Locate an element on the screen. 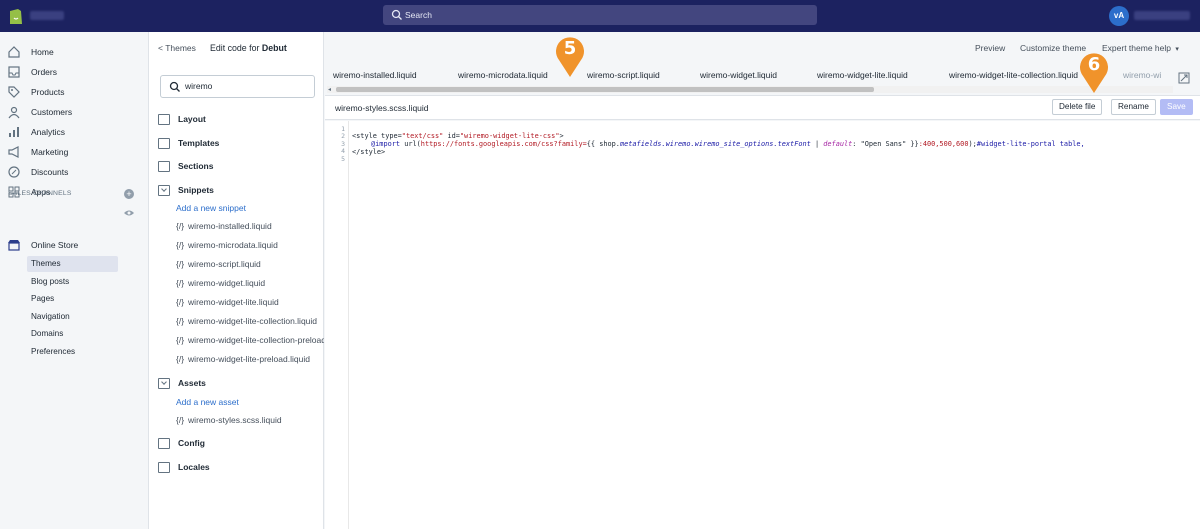 This screenshot has width=1200, height=529. add-asset-link: Add a new asset is located at coordinates (207, 402).